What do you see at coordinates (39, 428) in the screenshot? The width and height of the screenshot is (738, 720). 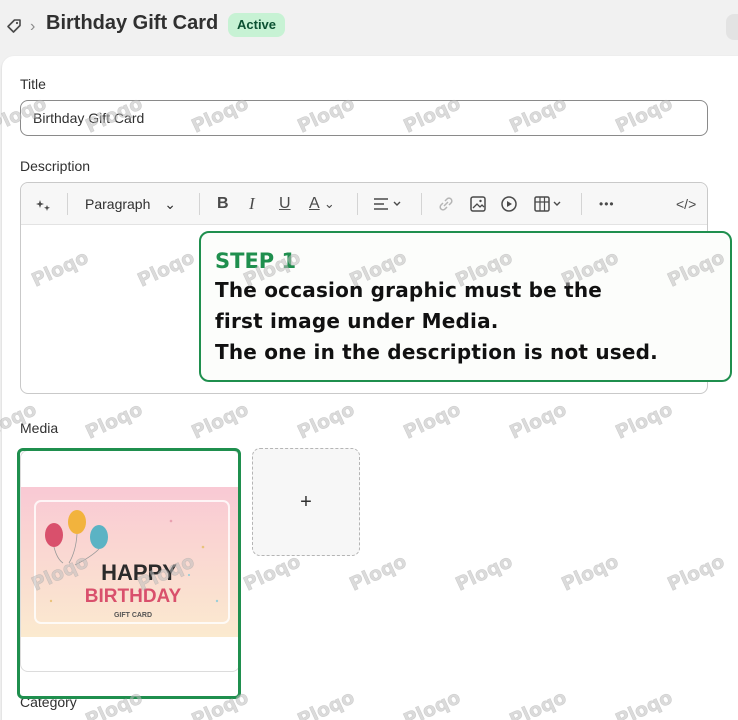 I see `media-label: Media` at bounding box center [39, 428].